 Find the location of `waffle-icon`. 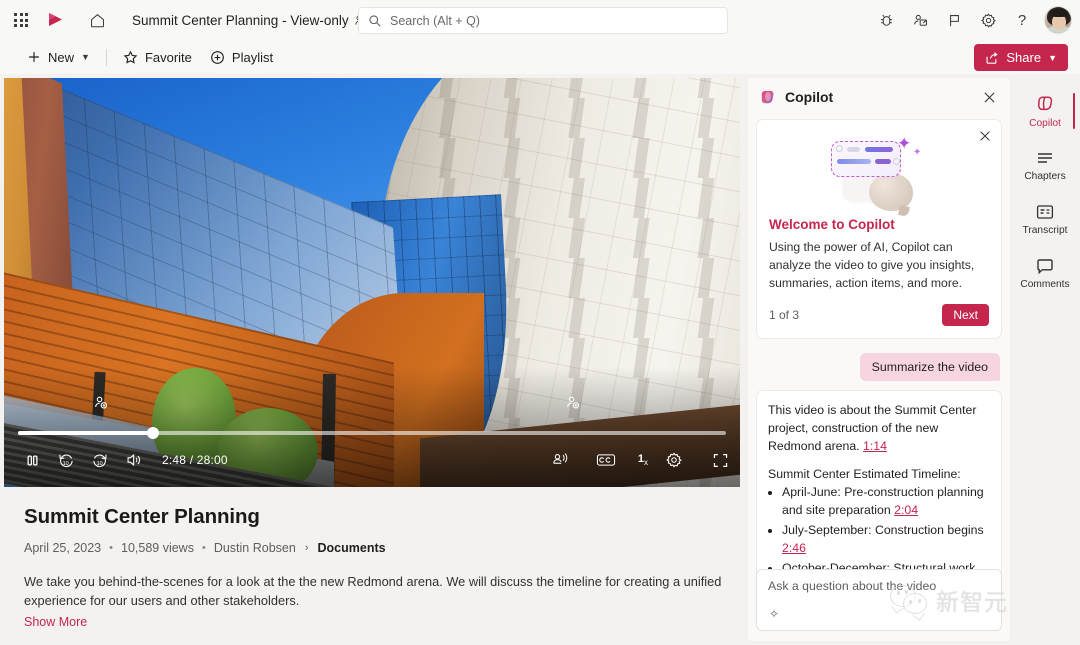

waffle-icon is located at coordinates (21, 20).